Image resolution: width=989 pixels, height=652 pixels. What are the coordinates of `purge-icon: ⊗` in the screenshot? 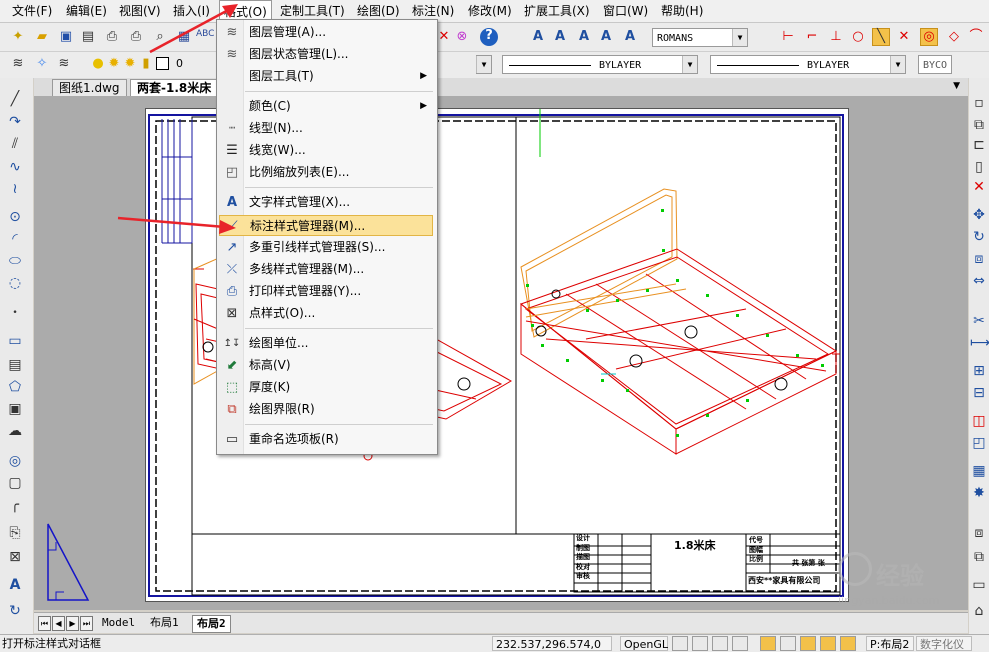 It's located at (462, 37).